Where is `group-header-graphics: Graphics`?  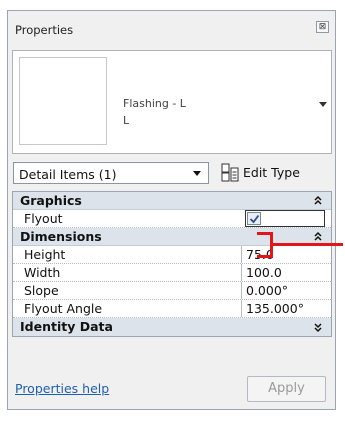 group-header-graphics: Graphics is located at coordinates (172, 201).